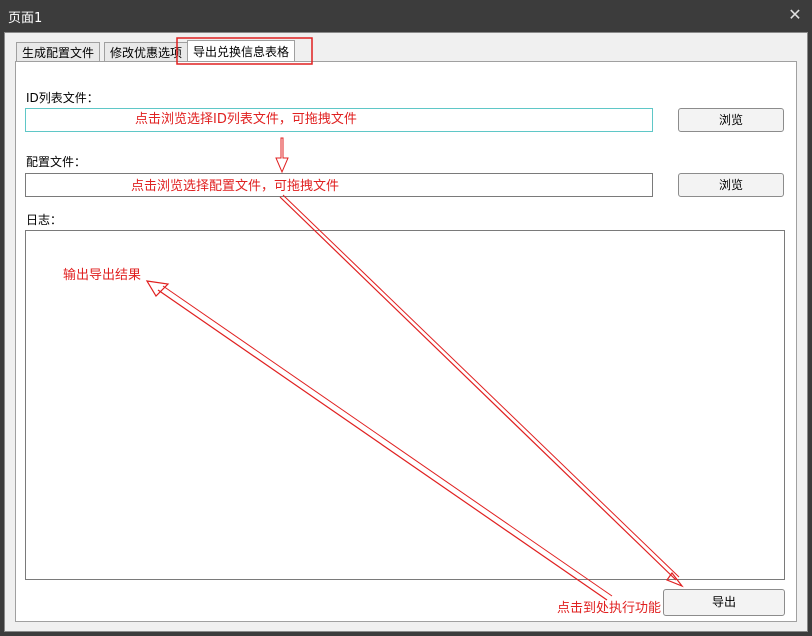 The height and width of the screenshot is (636, 812). Describe the element at coordinates (246, 119) in the screenshot. I see `id-list-hint: 点击浏览选择ID列表文件，可拖拽文件` at that location.